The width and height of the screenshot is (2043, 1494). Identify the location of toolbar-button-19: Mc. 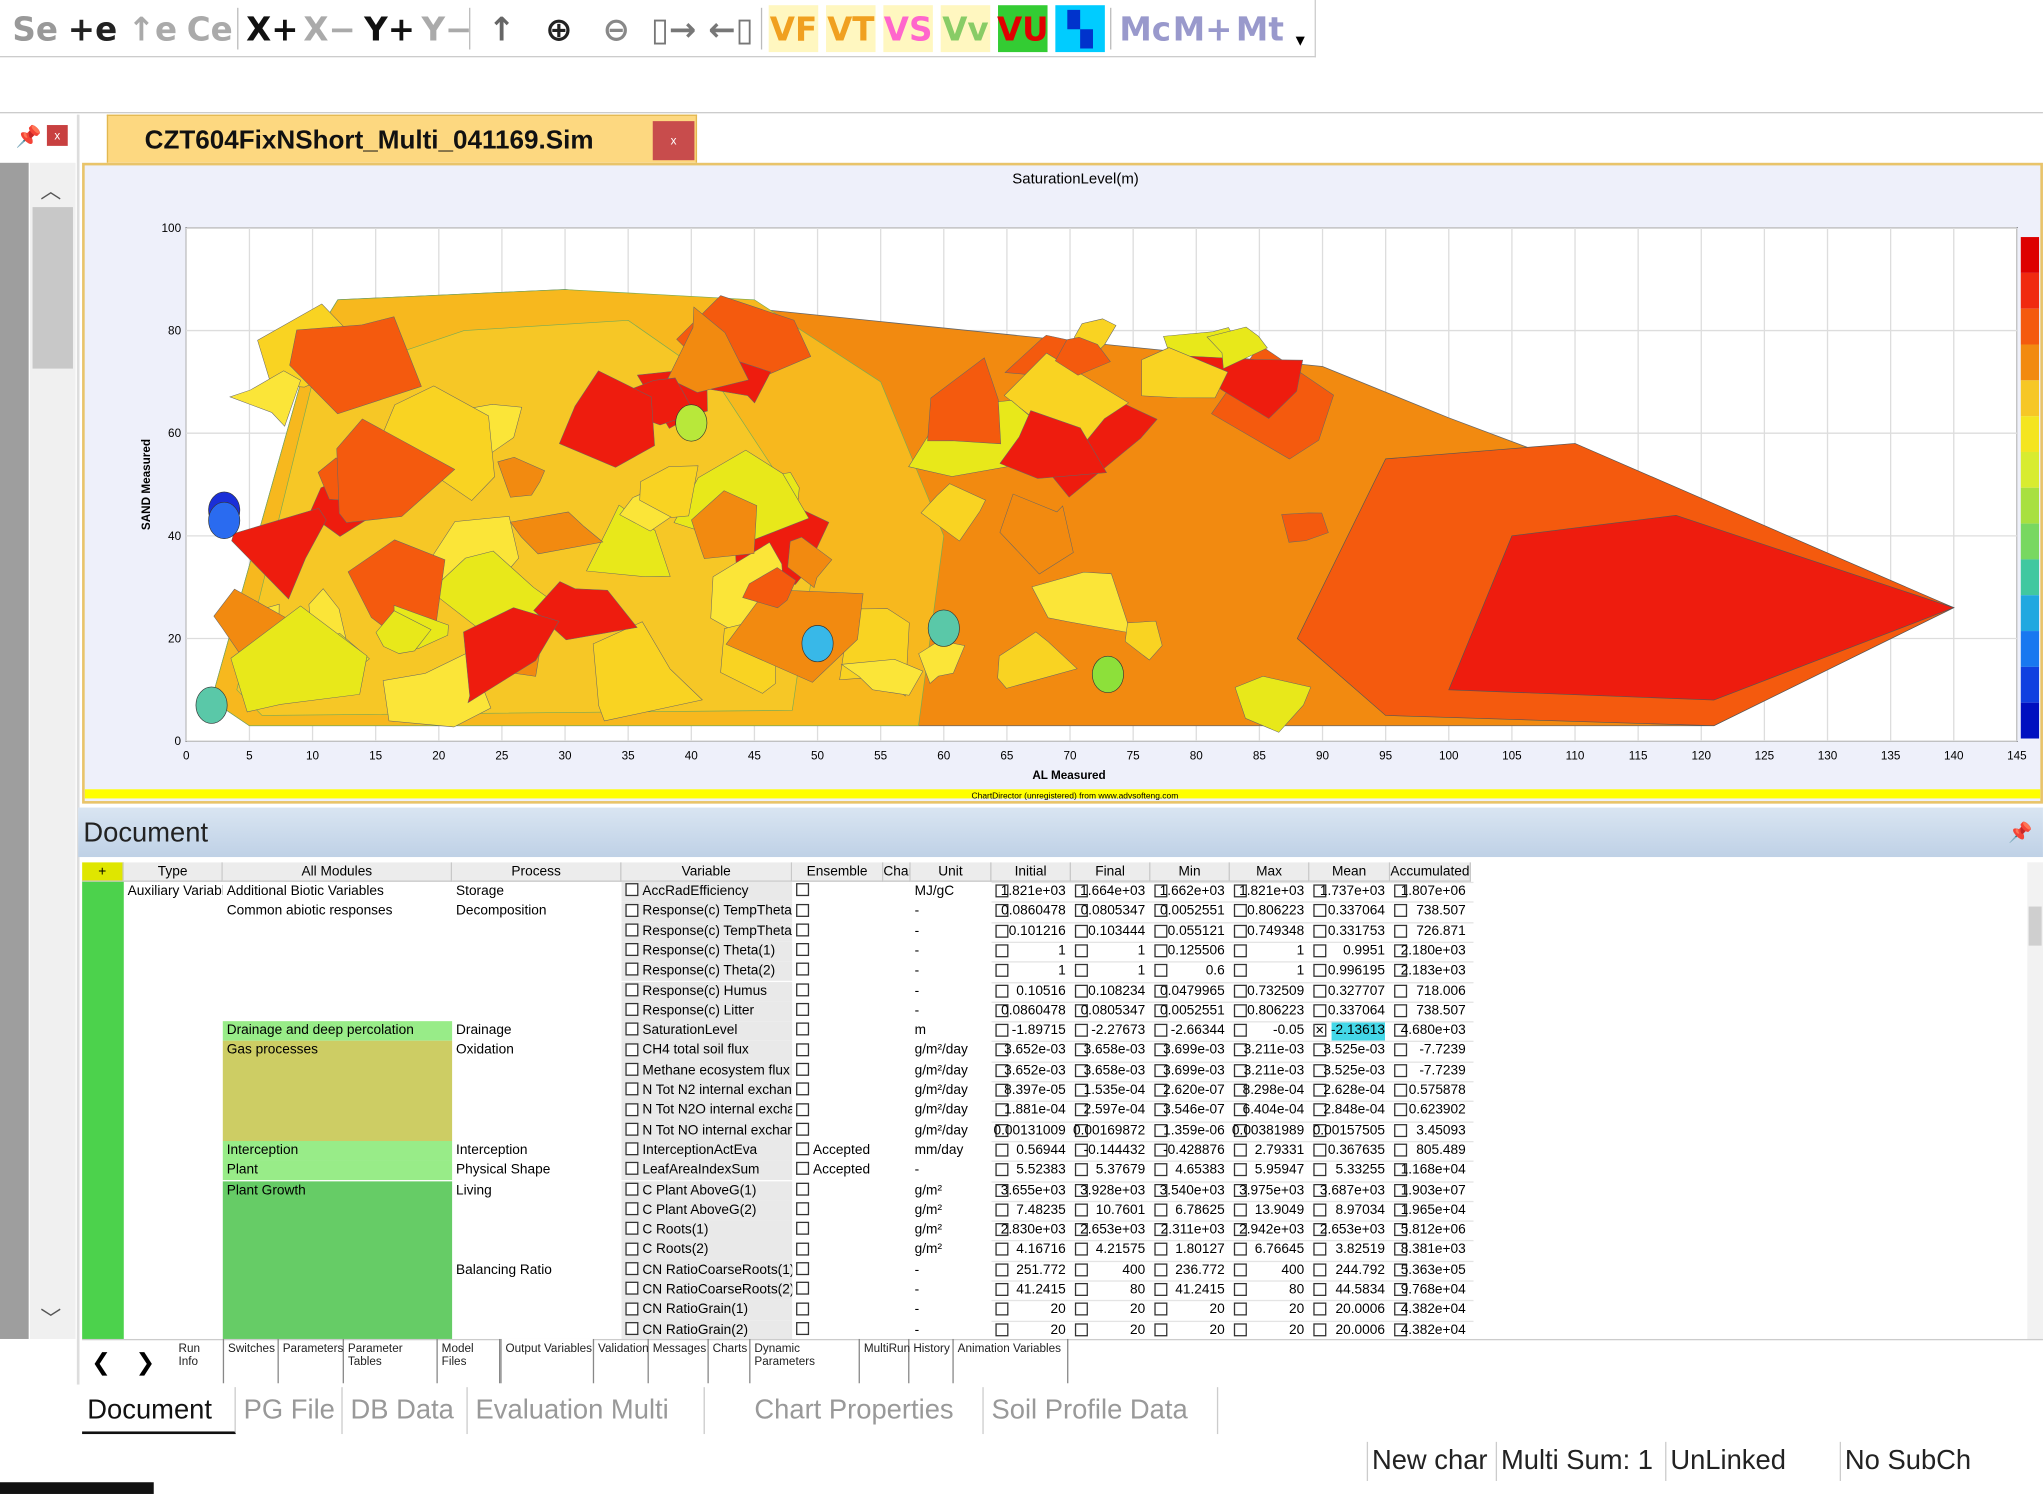
(1145, 28).